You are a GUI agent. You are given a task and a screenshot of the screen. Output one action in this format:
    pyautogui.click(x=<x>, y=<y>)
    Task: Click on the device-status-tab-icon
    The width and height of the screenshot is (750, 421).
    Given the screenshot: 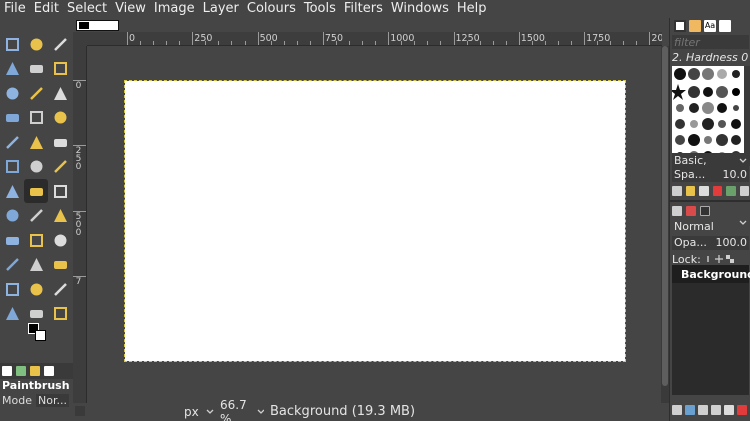 What is the action you would take?
    pyautogui.click(x=21, y=371)
    